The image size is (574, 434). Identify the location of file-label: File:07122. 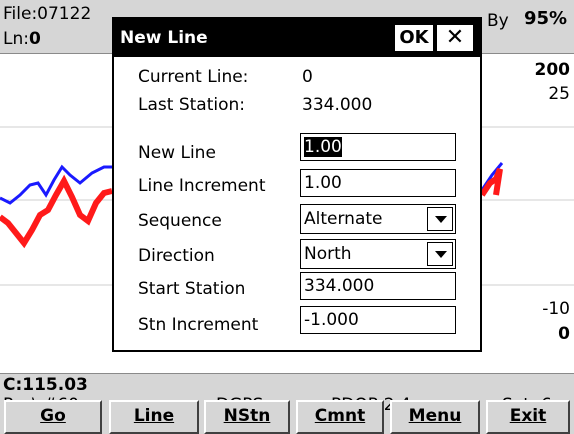
(47, 14).